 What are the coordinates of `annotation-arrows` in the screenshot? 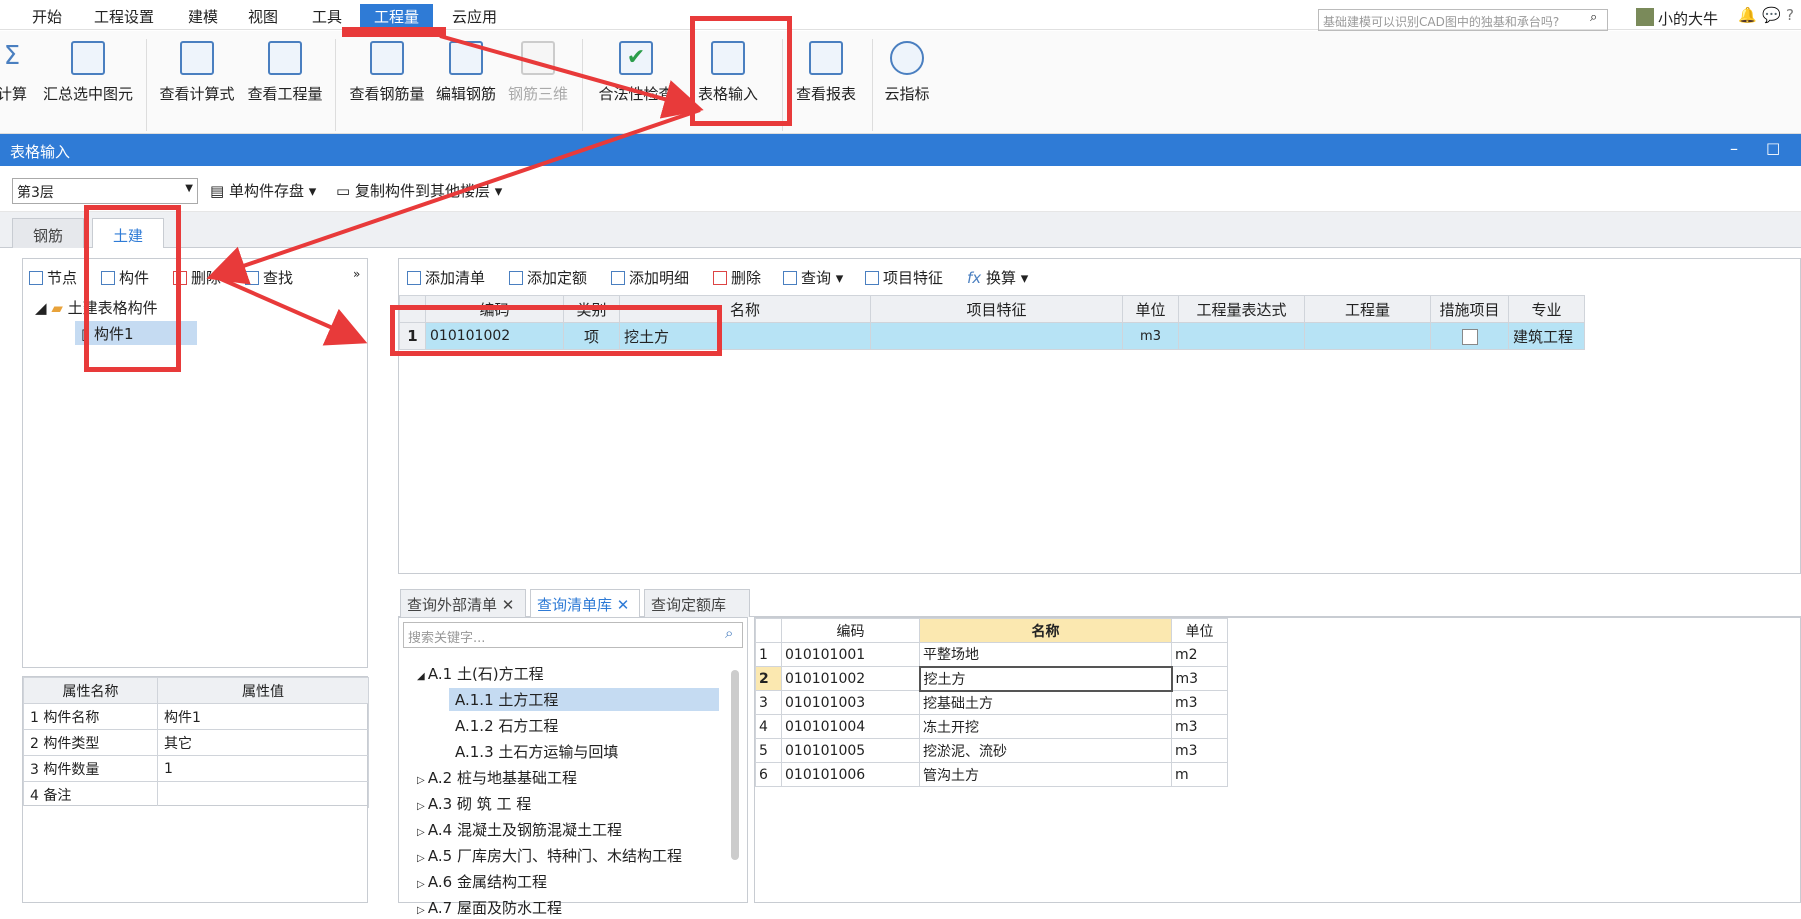 It's located at (455, 190).